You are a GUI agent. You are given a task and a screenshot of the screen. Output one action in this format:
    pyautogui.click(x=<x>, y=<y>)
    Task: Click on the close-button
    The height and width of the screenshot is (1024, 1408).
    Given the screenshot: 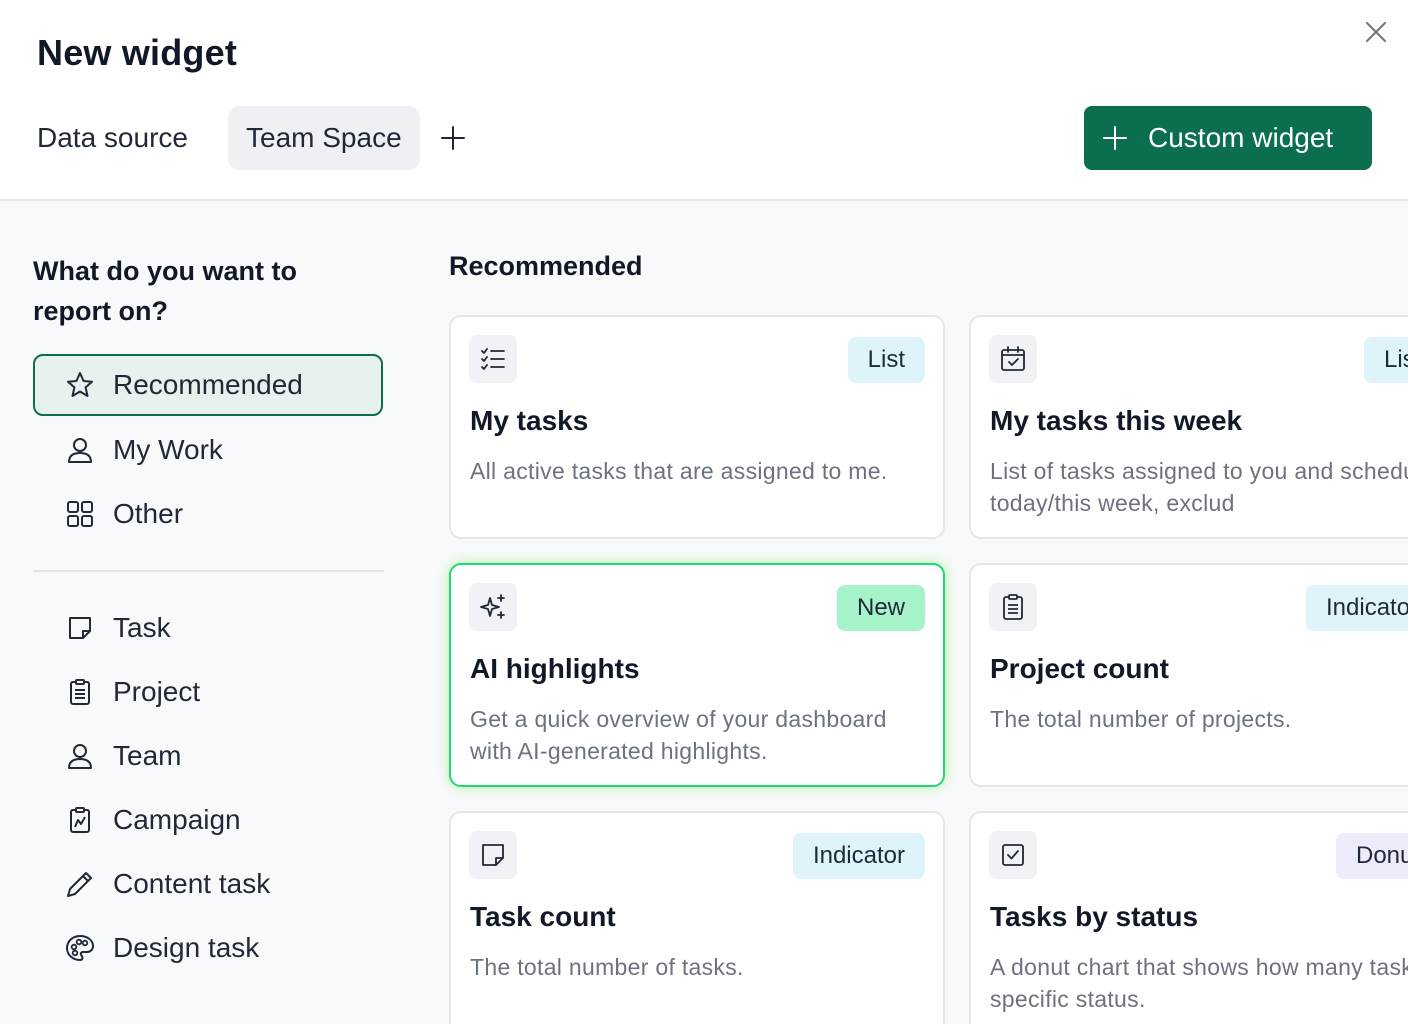 What is the action you would take?
    pyautogui.click(x=1376, y=32)
    